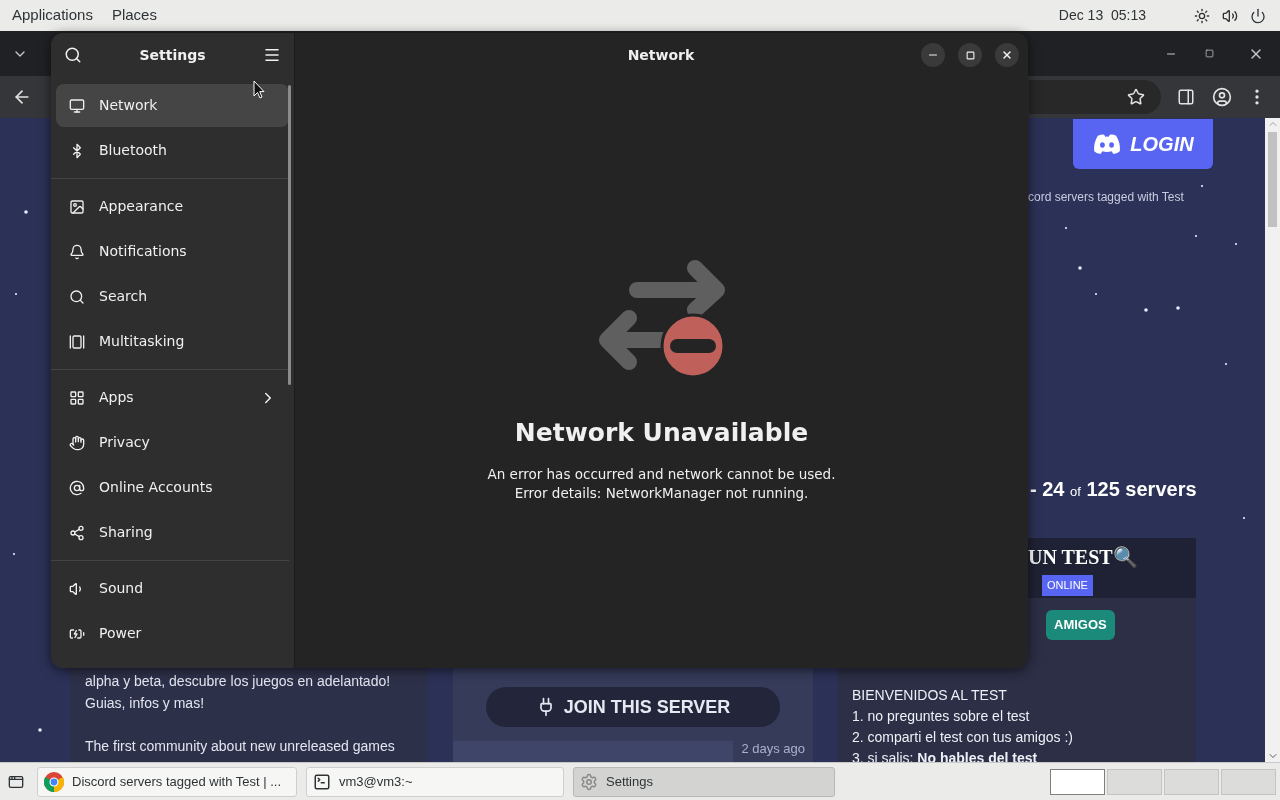 The width and height of the screenshot is (1280, 800). Describe the element at coordinates (54, 781) in the screenshot. I see `browser-logo-icon` at that location.